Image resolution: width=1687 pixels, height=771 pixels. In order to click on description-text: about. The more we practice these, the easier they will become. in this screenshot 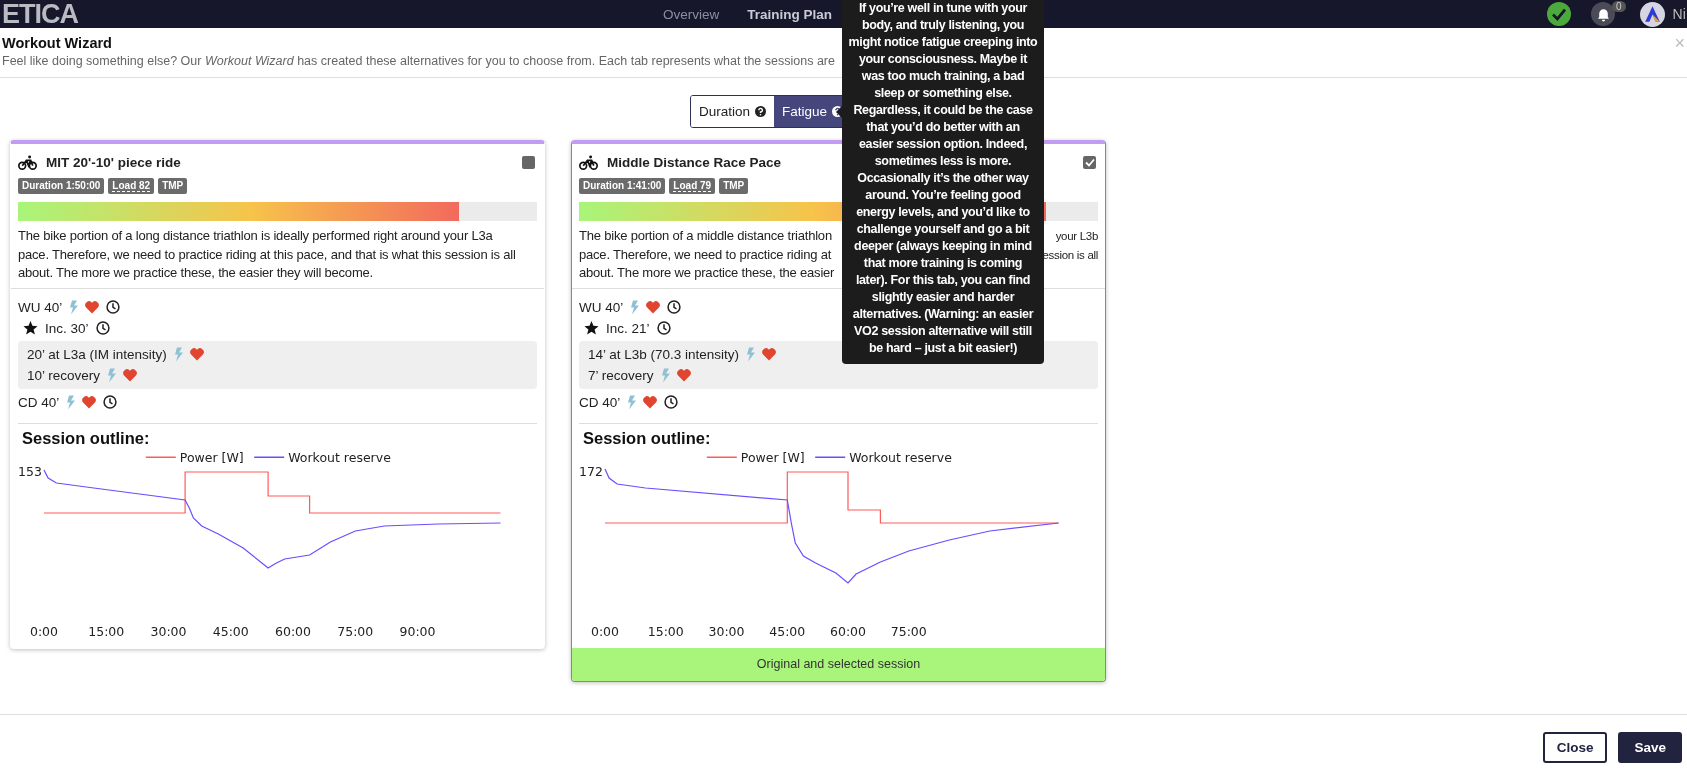, I will do `click(195, 273)`.